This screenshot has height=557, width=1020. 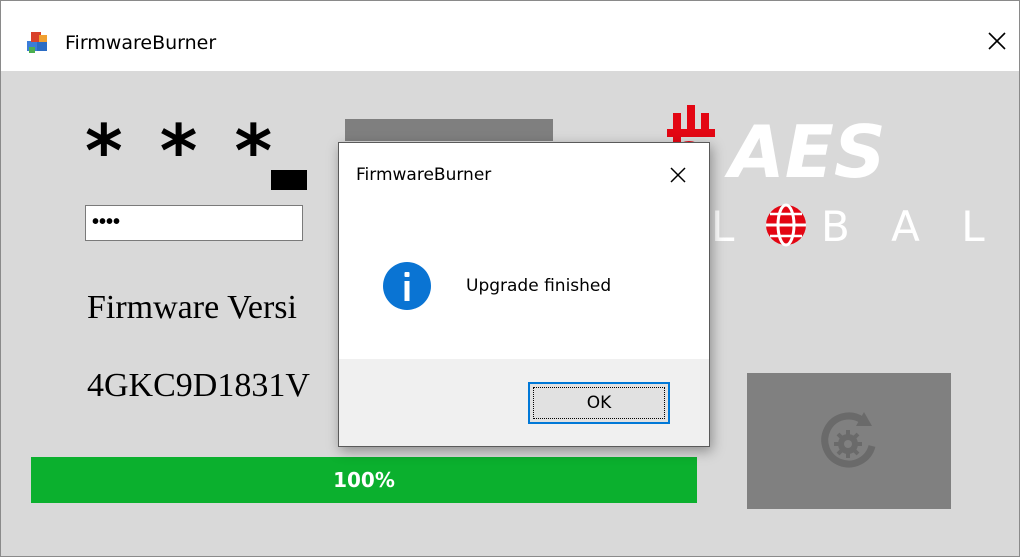 What do you see at coordinates (37, 42) in the screenshot?
I see `app-blocks-icon` at bounding box center [37, 42].